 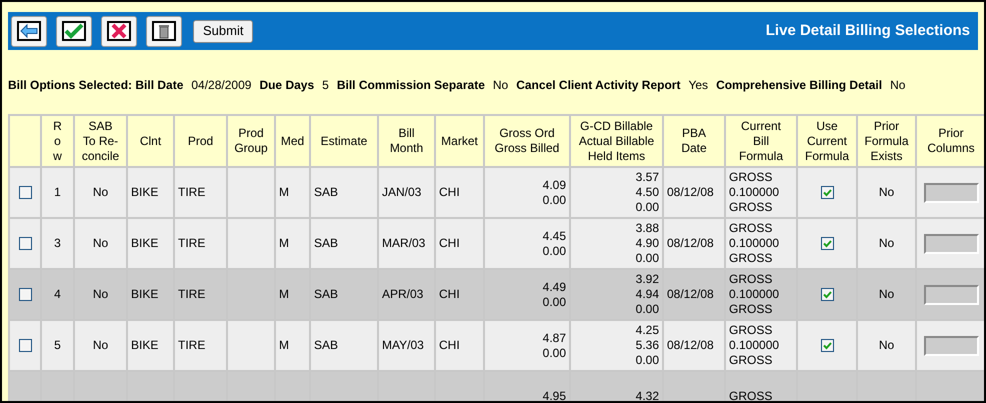 I want to click on column-header: Prior Columns, so click(x=951, y=140).